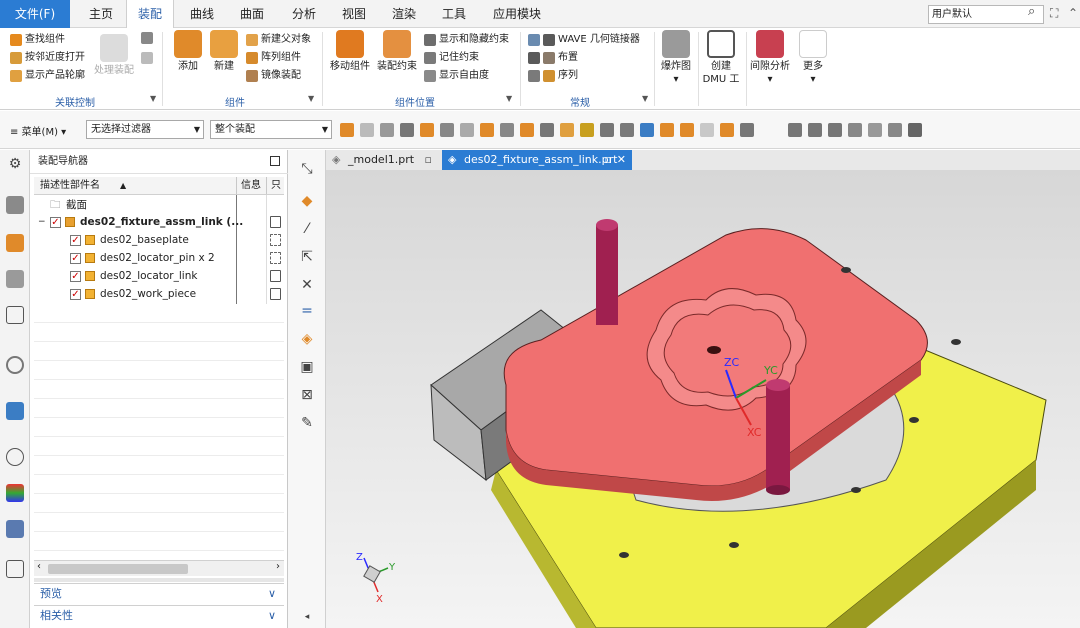 Image resolution: width=1080 pixels, height=628 pixels. What do you see at coordinates (101, 14) in the screenshot?
I see `menu-tab-home: 主页` at bounding box center [101, 14].